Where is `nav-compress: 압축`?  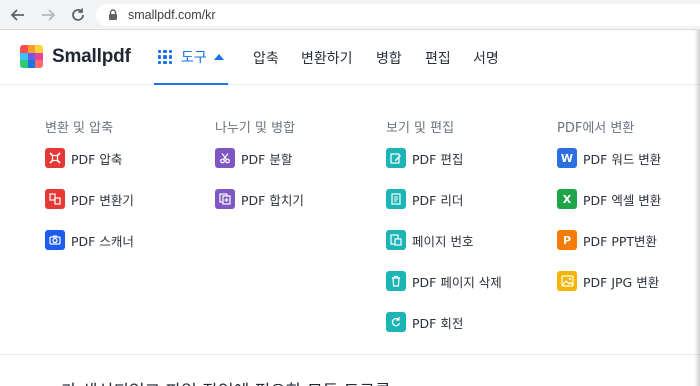
nav-compress: 압축 is located at coordinates (266, 58).